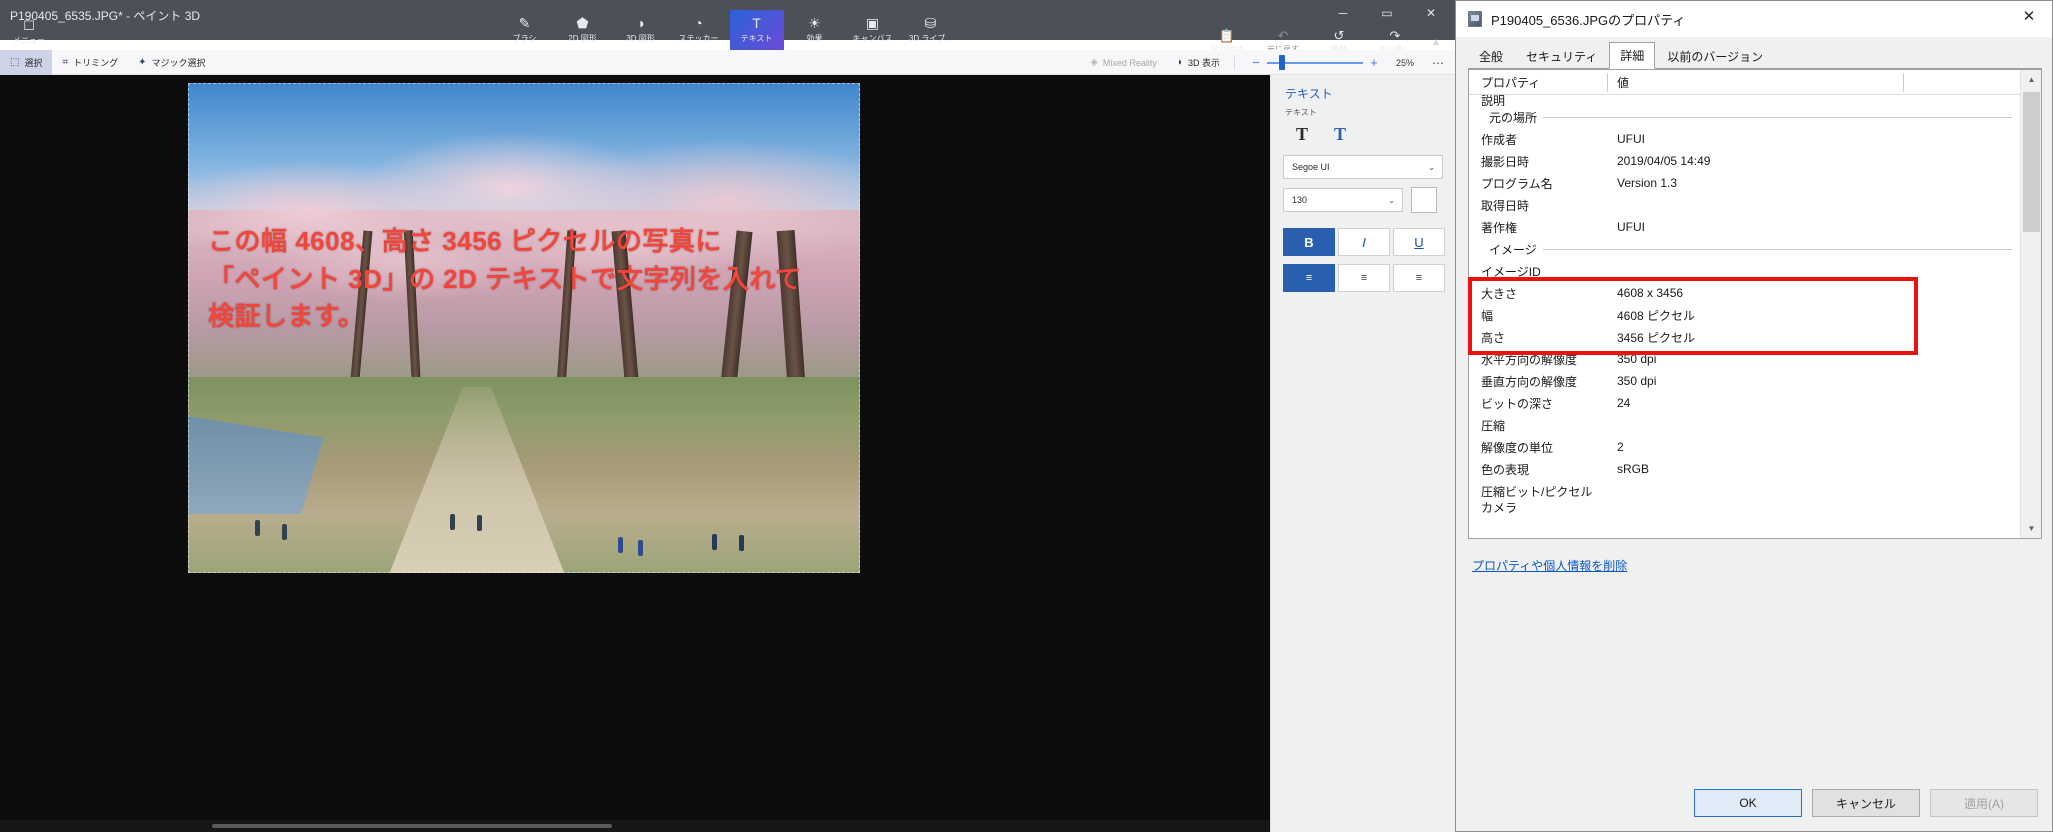 Image resolution: width=2053 pixels, height=832 pixels. I want to click on ribbon-tool-text: T テキスト, so click(756, 30).